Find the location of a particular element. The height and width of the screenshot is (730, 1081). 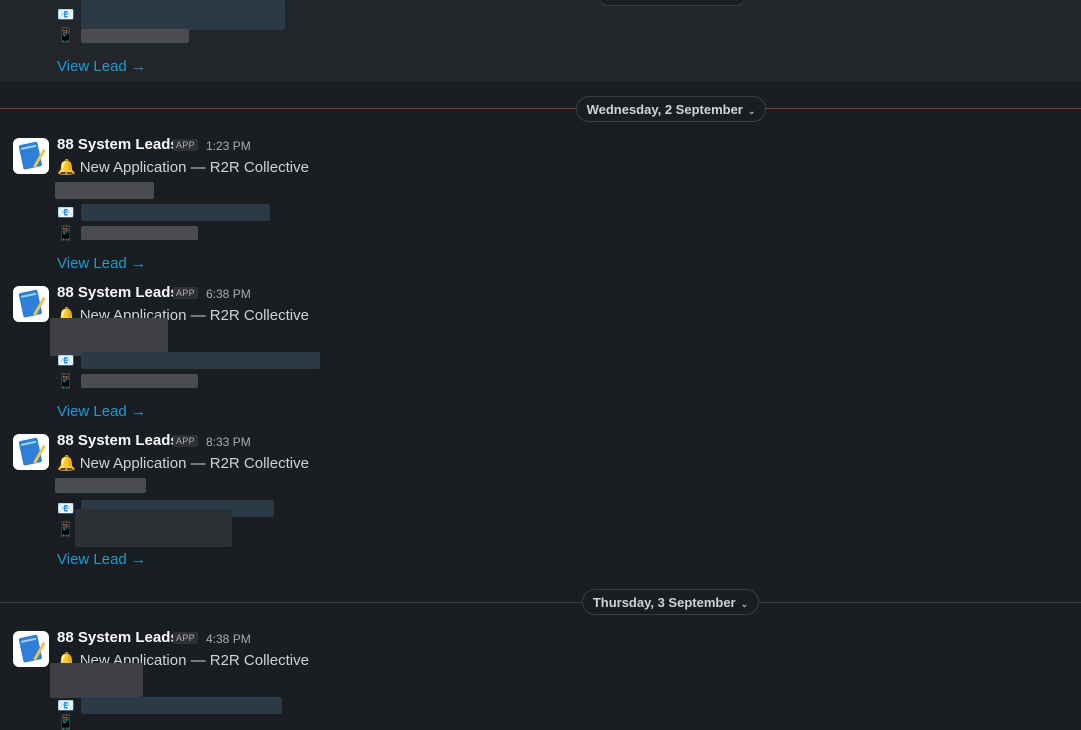

date-divider-wednesday: Wednesday, 2 September ⌄ is located at coordinates (671, 109).